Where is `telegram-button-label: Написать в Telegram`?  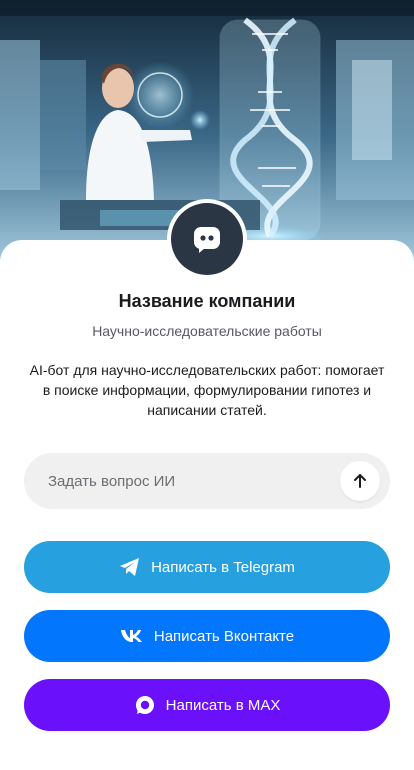
telegram-button-label: Написать в Telegram is located at coordinates (223, 567).